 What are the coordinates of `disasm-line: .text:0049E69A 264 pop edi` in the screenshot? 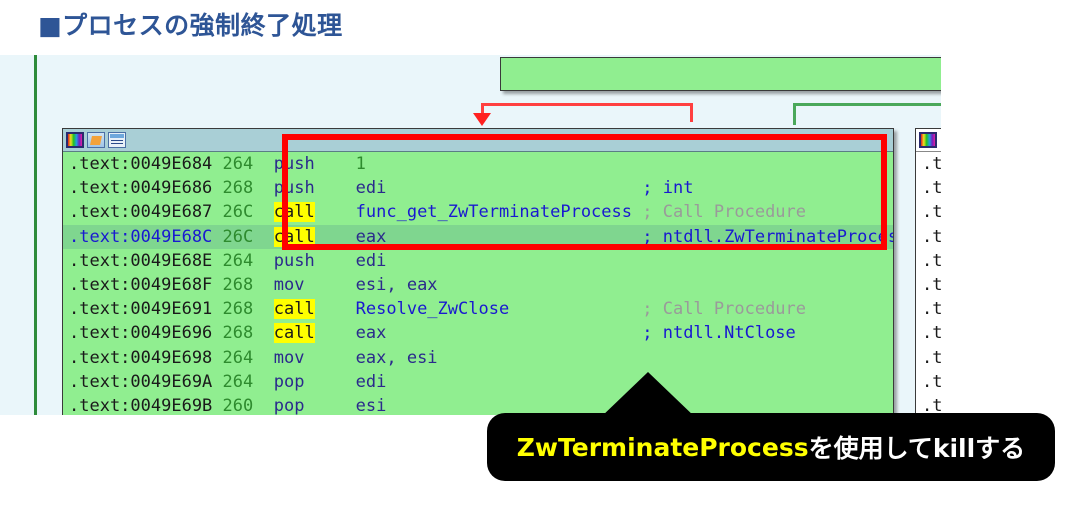 It's located at (478, 382).